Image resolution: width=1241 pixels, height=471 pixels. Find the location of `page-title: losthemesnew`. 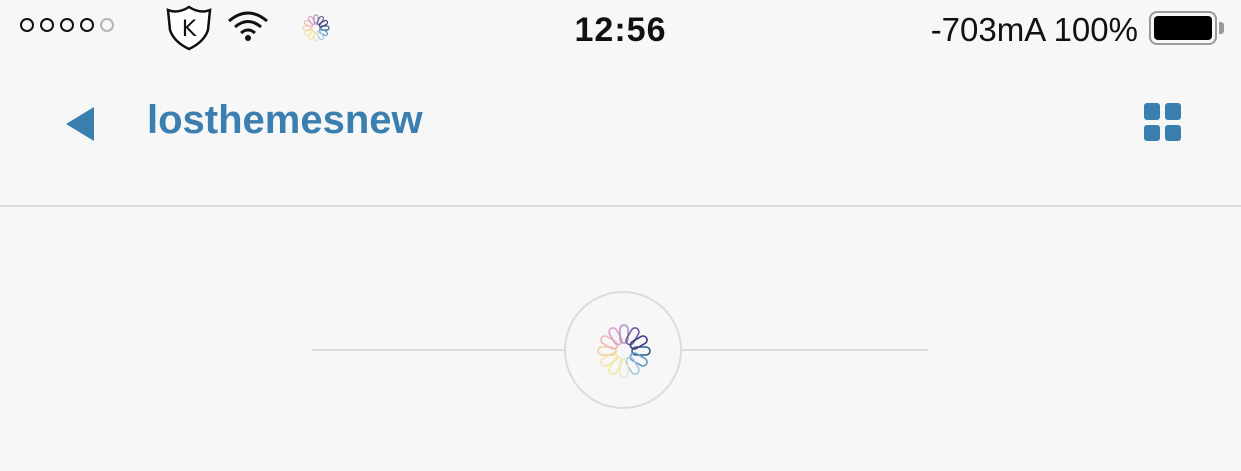

page-title: losthemesnew is located at coordinates (285, 120).